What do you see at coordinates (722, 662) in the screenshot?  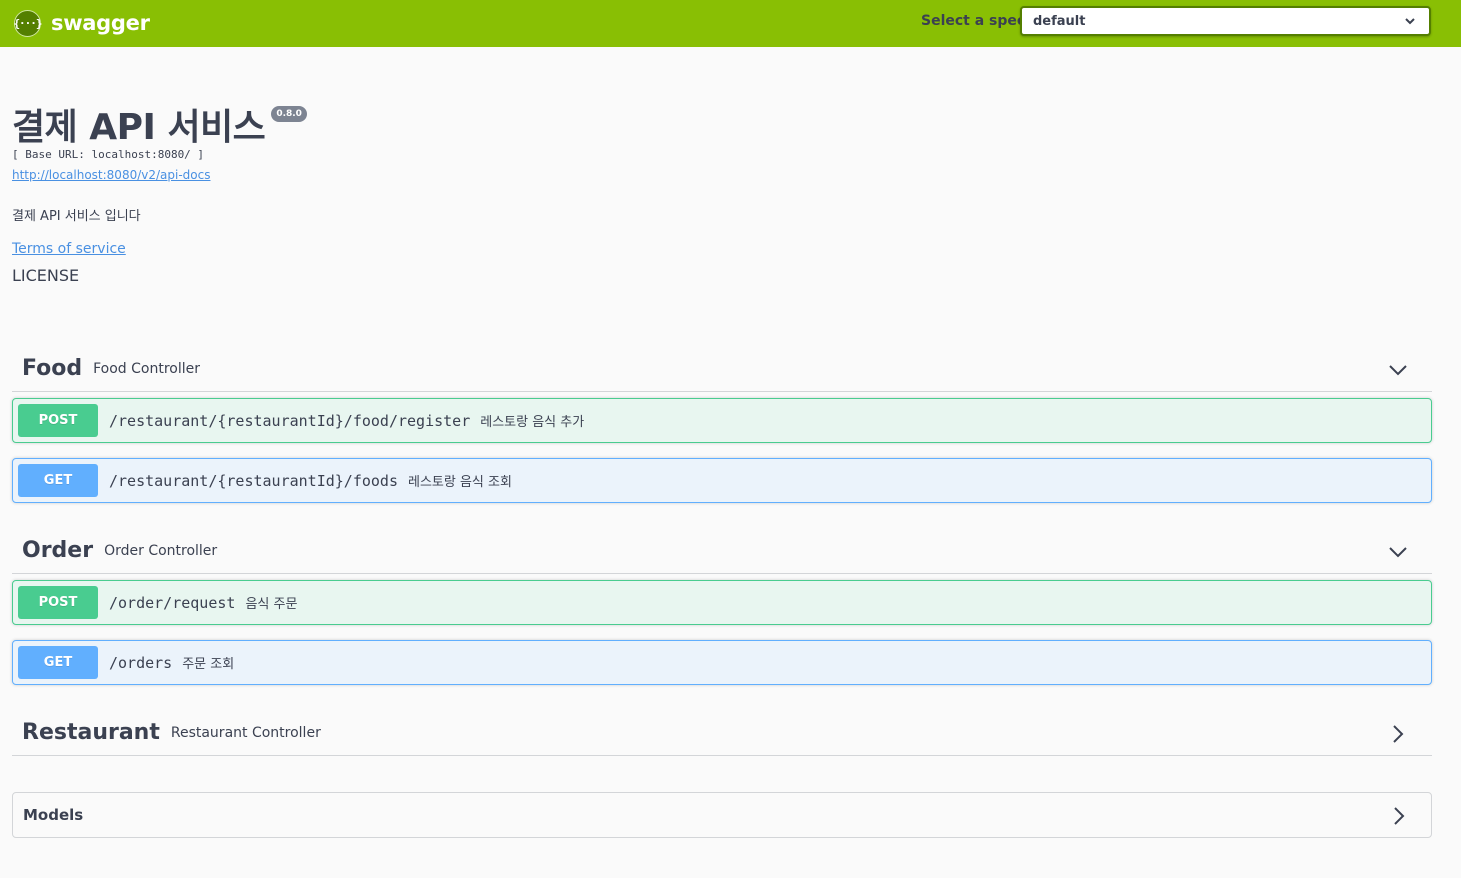 I see `operation-get-orders: GET /orders 주문 조회` at bounding box center [722, 662].